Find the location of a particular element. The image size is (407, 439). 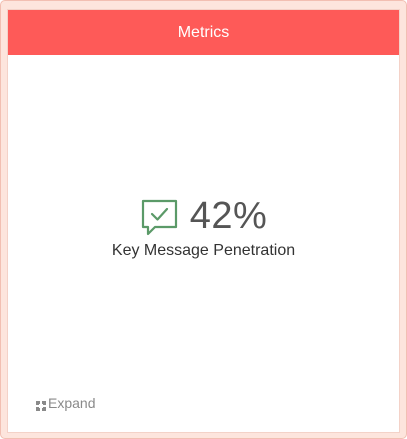

expand-label: Expand is located at coordinates (72, 403).